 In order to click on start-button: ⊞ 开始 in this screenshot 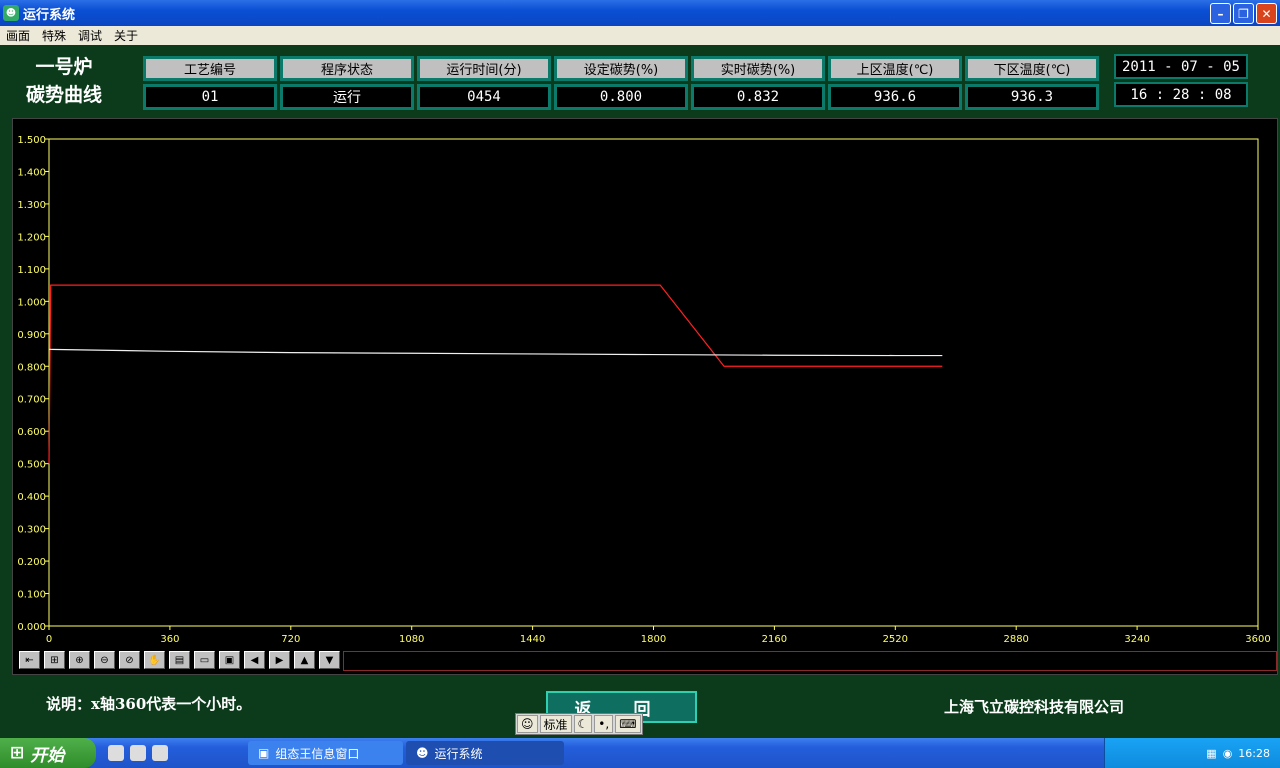, I will do `click(48, 753)`.